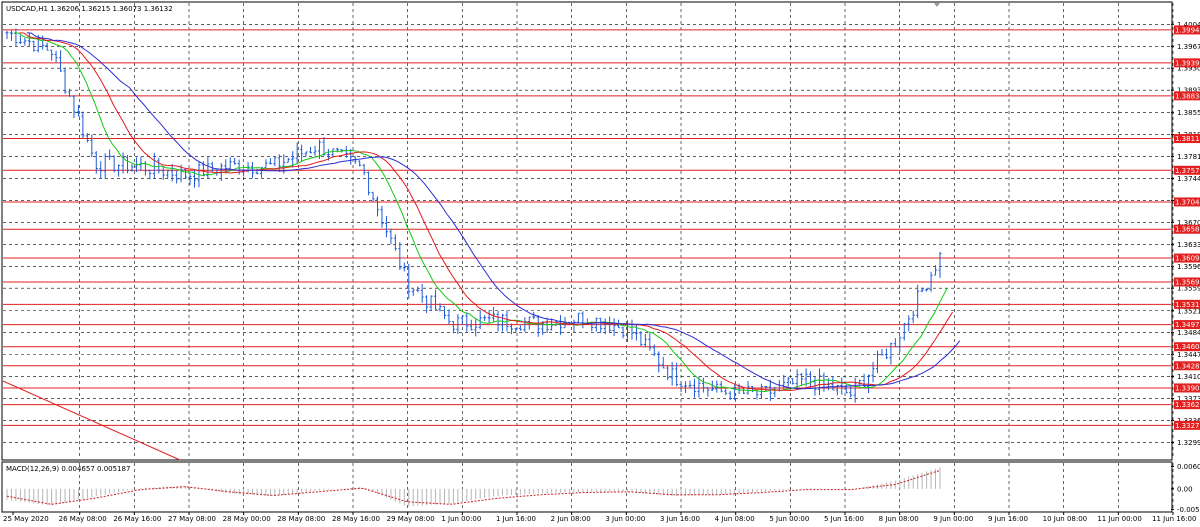 The image size is (1200, 527). Describe the element at coordinates (1188, 267) in the screenshot. I see `price-tick-label: 1.3596` at that location.